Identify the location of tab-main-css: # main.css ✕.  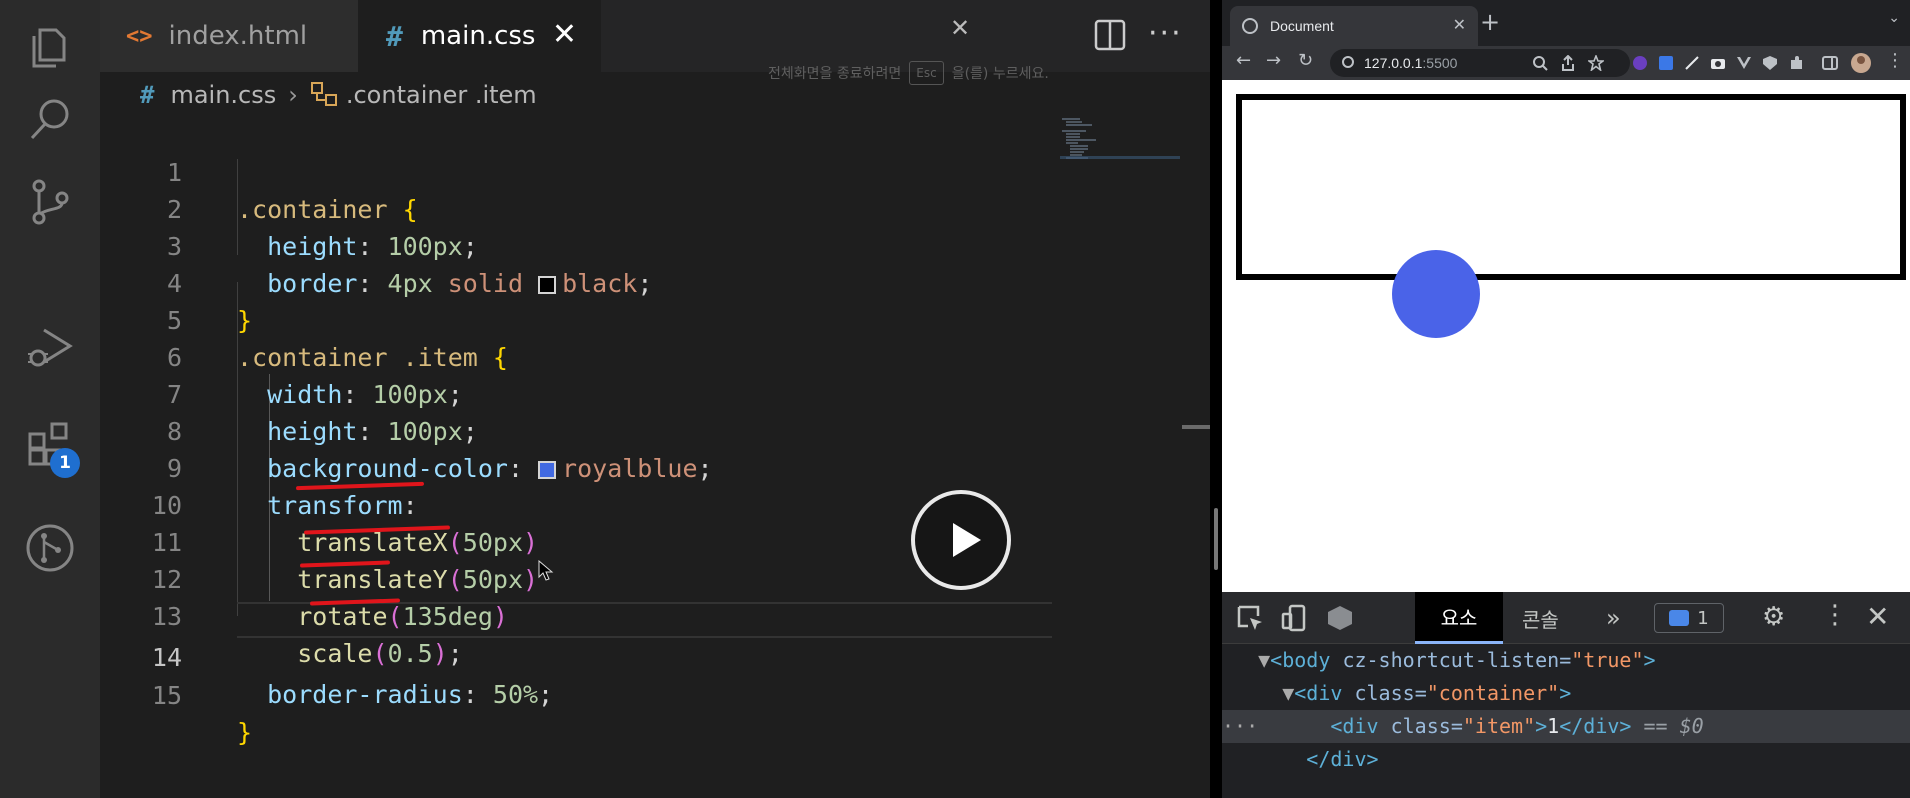
(479, 36).